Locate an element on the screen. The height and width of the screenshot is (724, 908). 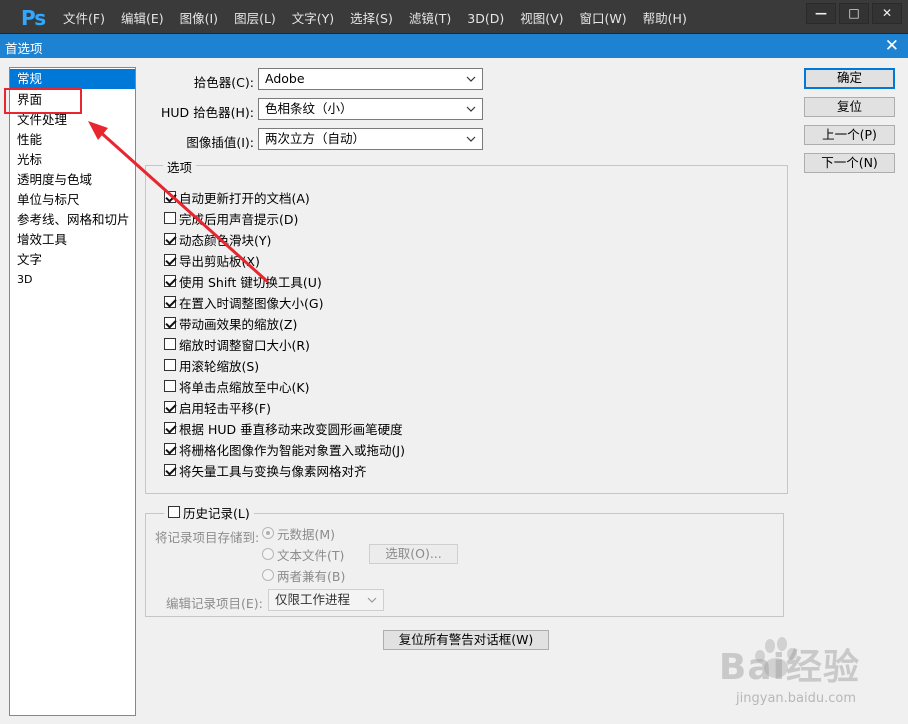
options-legend: 选项 is located at coordinates (180, 166).